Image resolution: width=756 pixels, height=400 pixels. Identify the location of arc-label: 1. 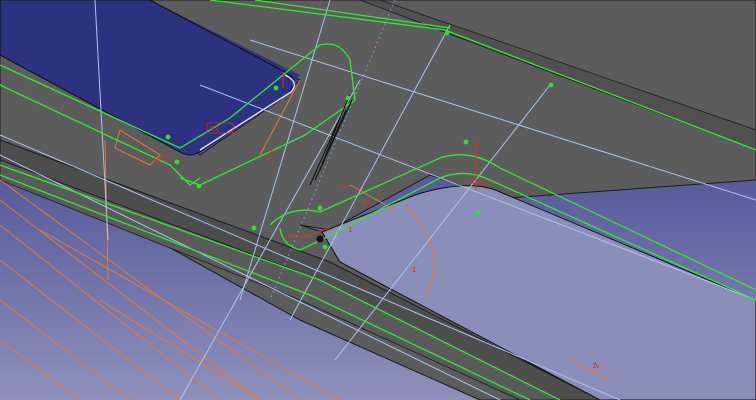
(414, 270).